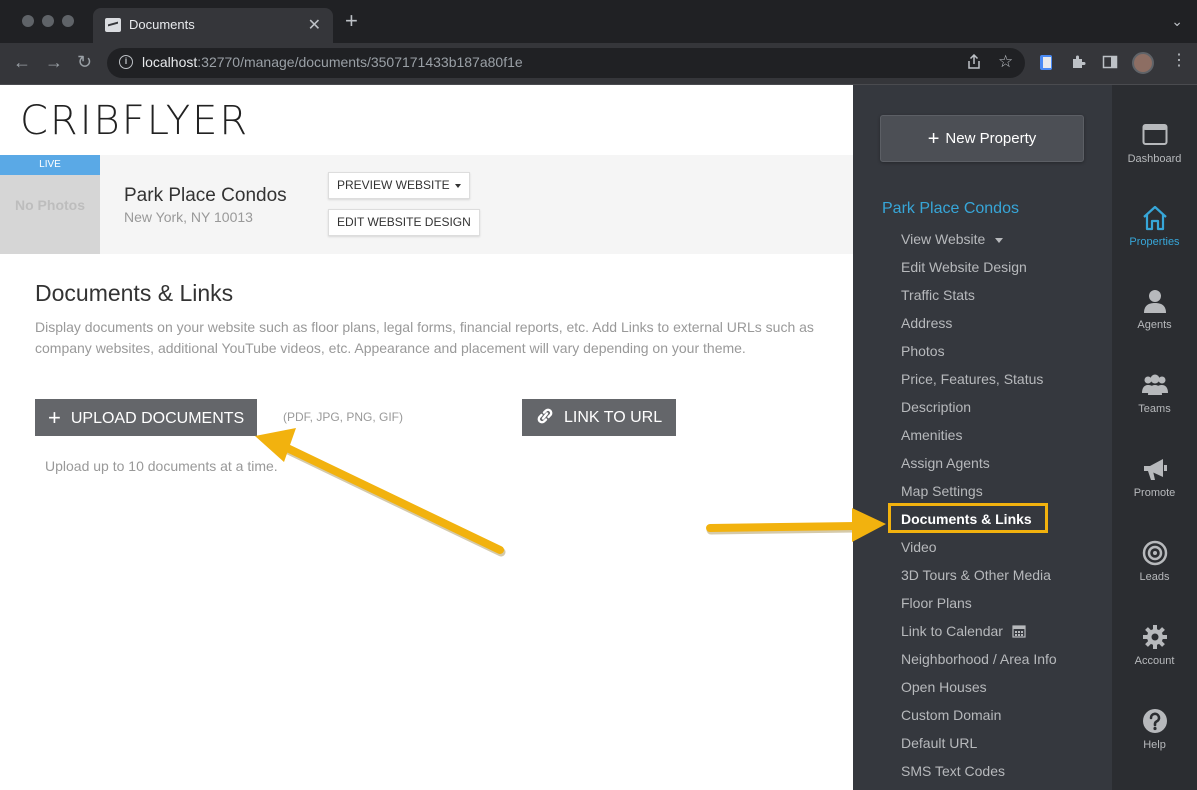 The image size is (1197, 790). Describe the element at coordinates (923, 351) in the screenshot. I see `sidebar-item-photos: Photos` at that location.